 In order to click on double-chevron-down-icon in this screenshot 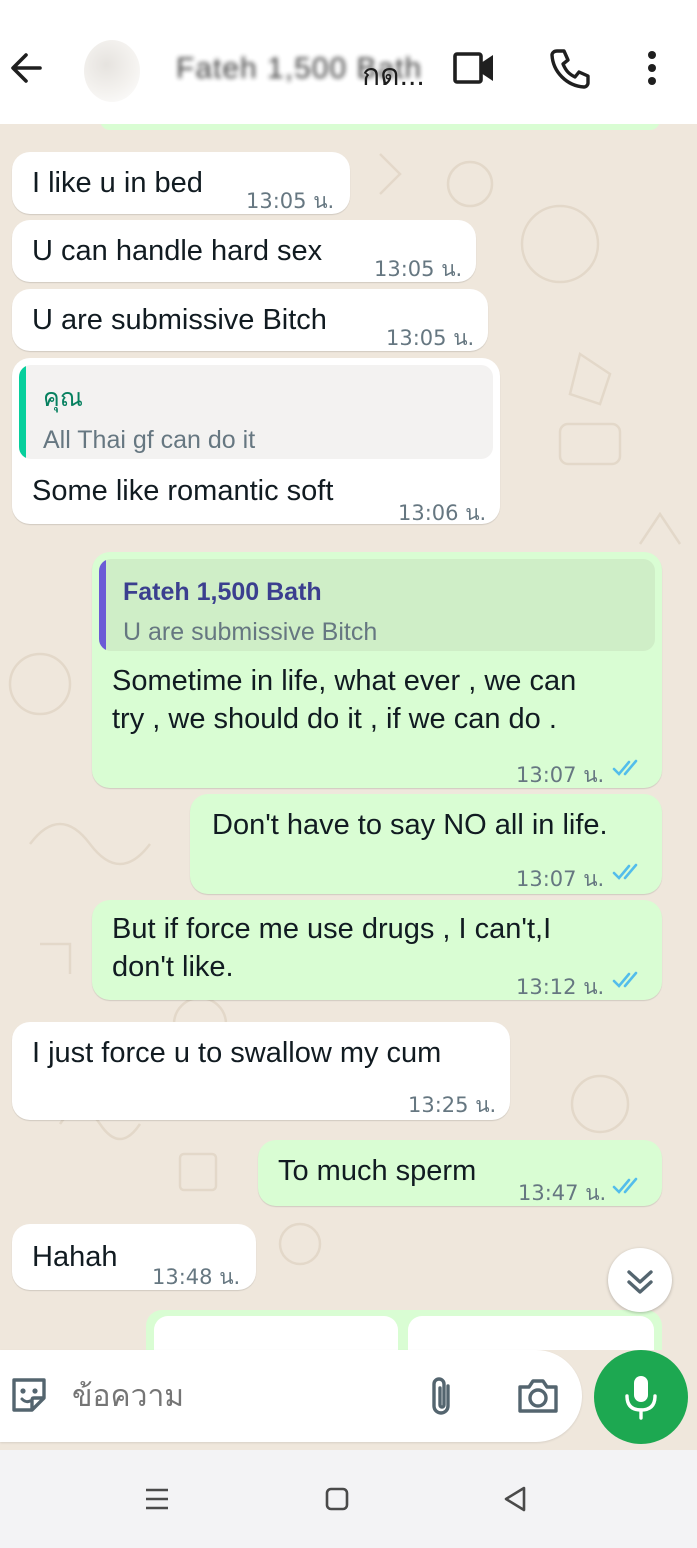, I will do `click(640, 1282)`.